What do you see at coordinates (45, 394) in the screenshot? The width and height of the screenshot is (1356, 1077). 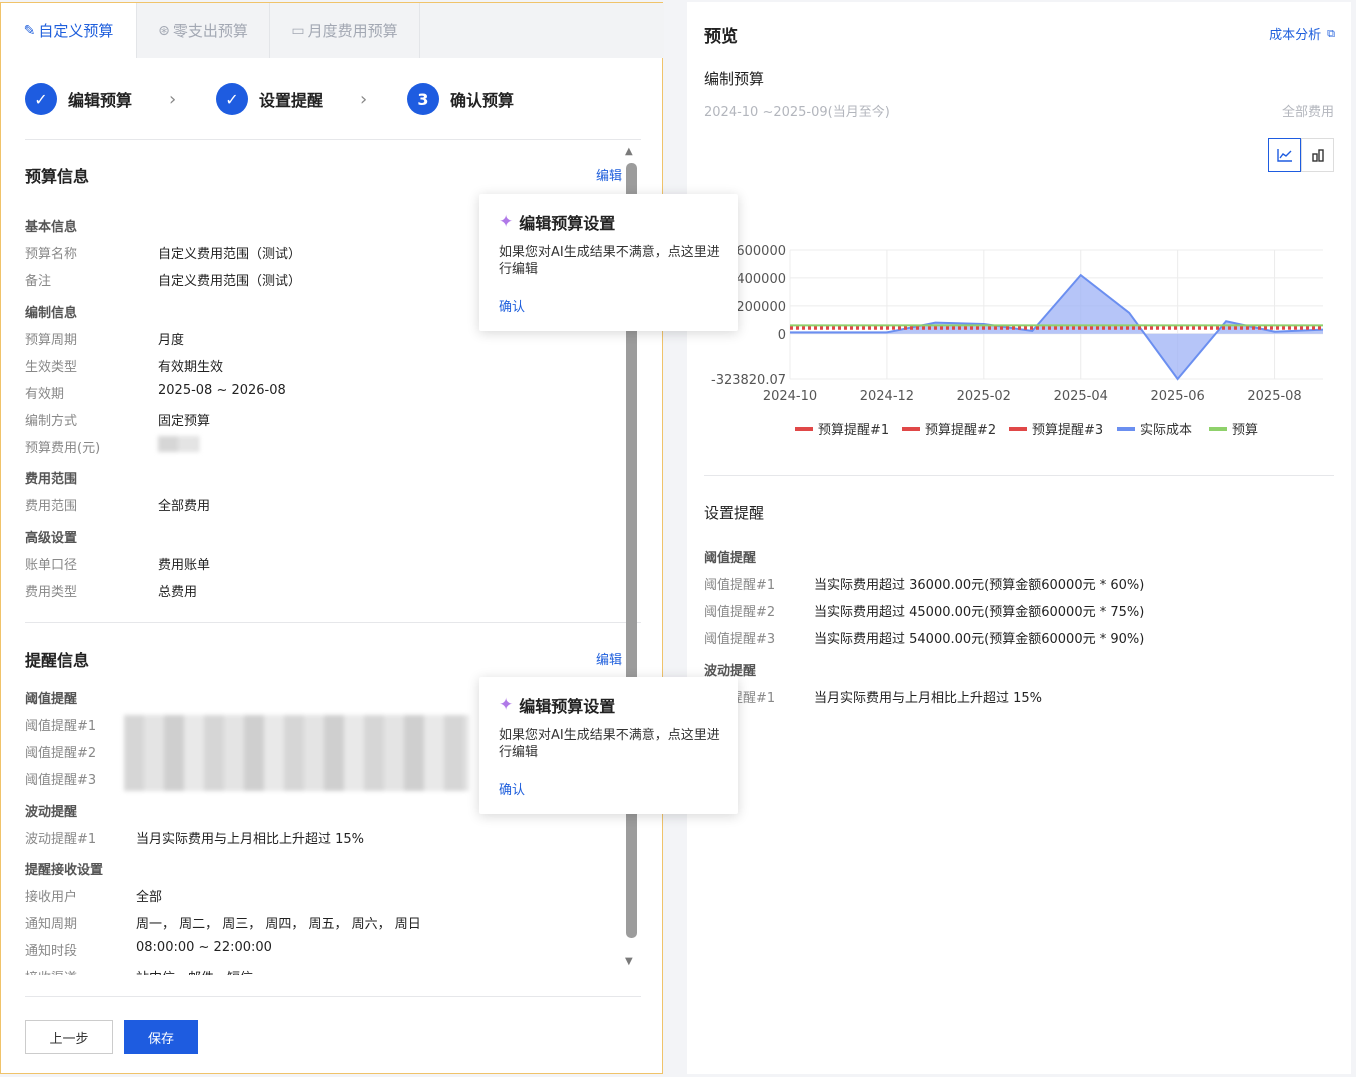 I see `validity-label: 有效期` at bounding box center [45, 394].